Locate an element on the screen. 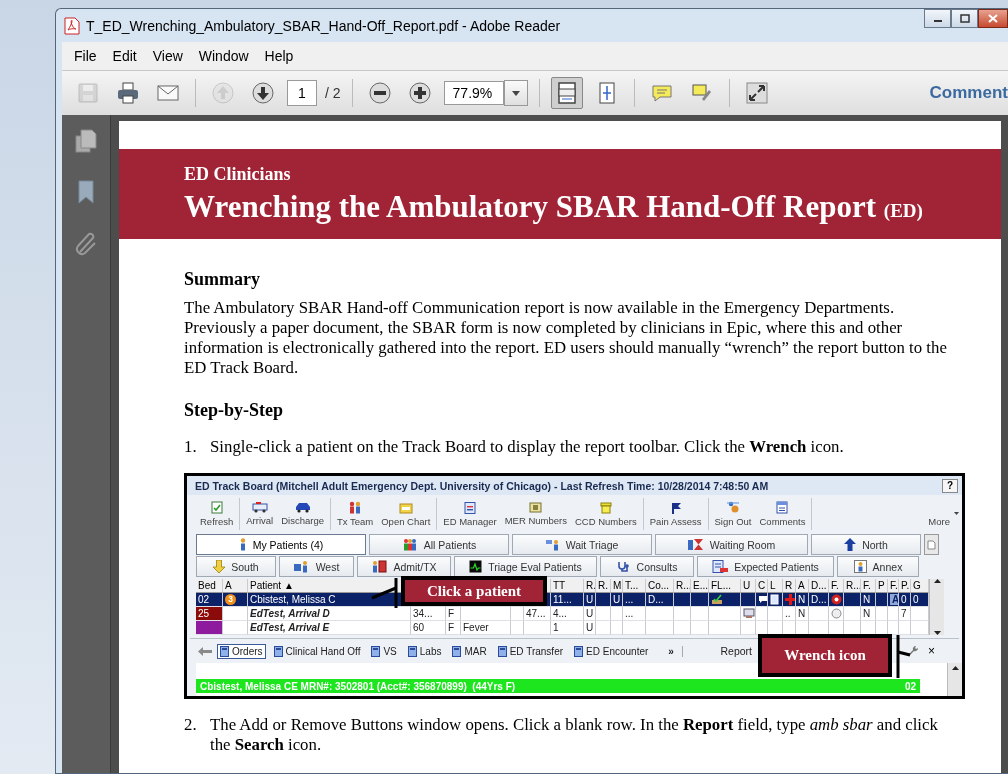 This screenshot has width=1008, height=774. toolbar-button: Arrival is located at coordinates (260, 514).